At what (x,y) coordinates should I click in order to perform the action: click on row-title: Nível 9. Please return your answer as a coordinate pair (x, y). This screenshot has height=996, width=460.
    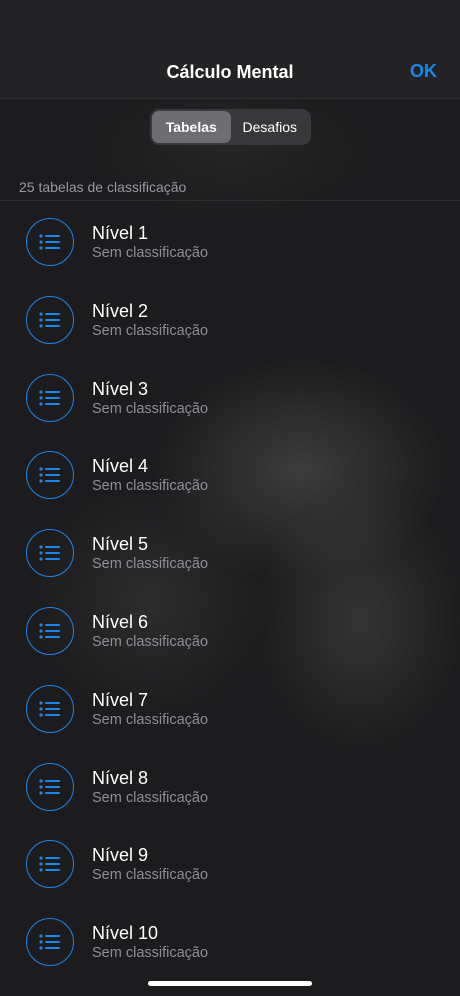
    Looking at the image, I should click on (120, 855).